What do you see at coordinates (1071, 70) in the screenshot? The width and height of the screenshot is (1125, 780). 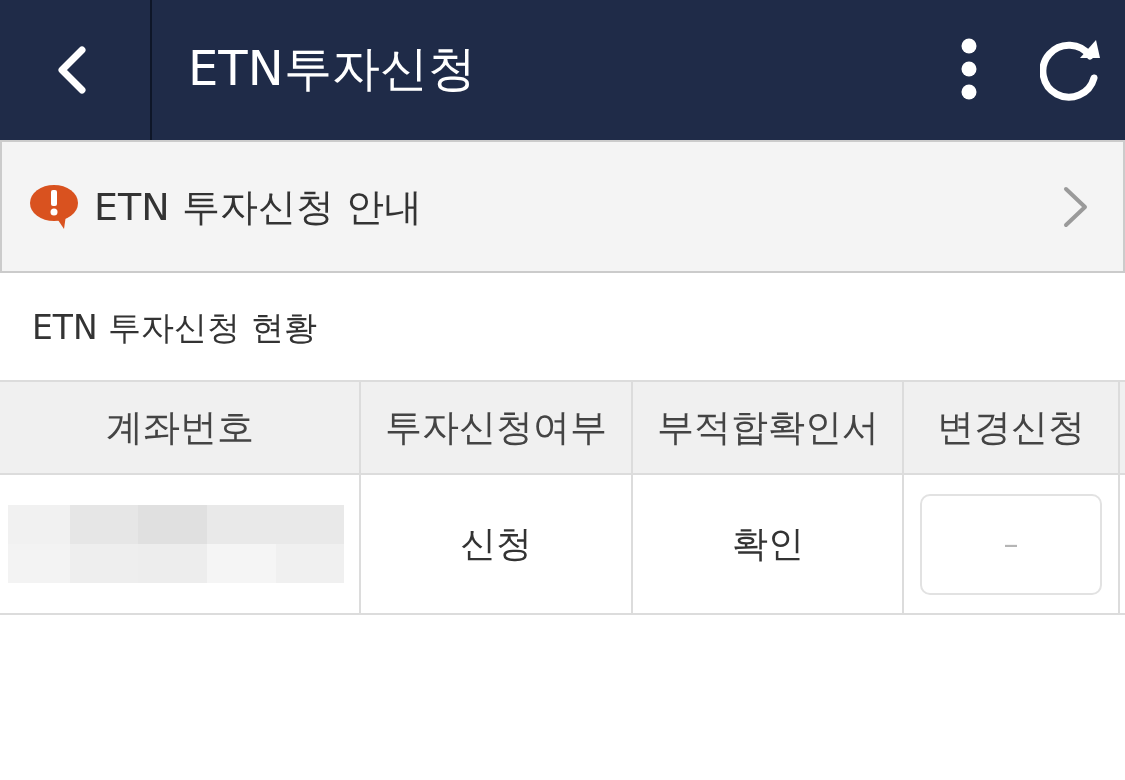 I see `refresh-icon` at bounding box center [1071, 70].